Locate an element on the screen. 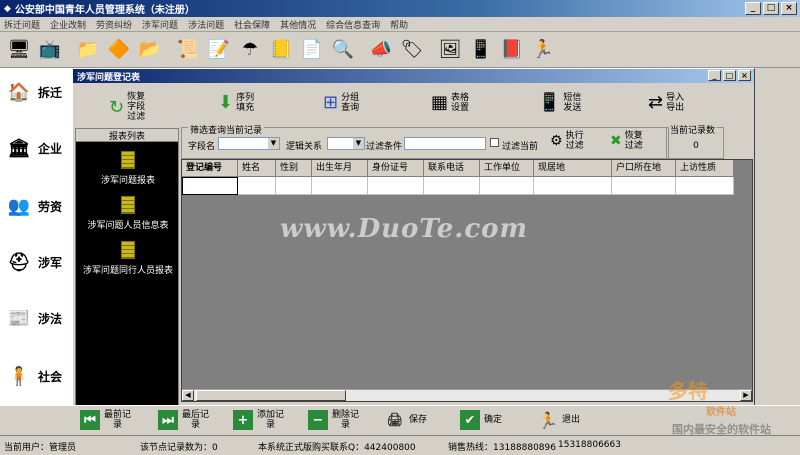  notebook-icon: 📒 is located at coordinates (281, 50).